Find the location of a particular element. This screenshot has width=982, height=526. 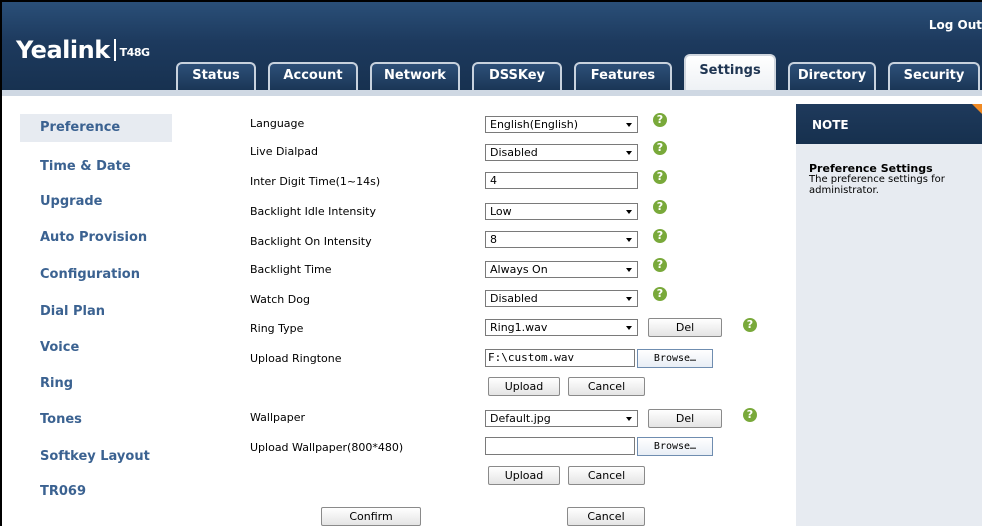

tab-status: Status is located at coordinates (216, 76).